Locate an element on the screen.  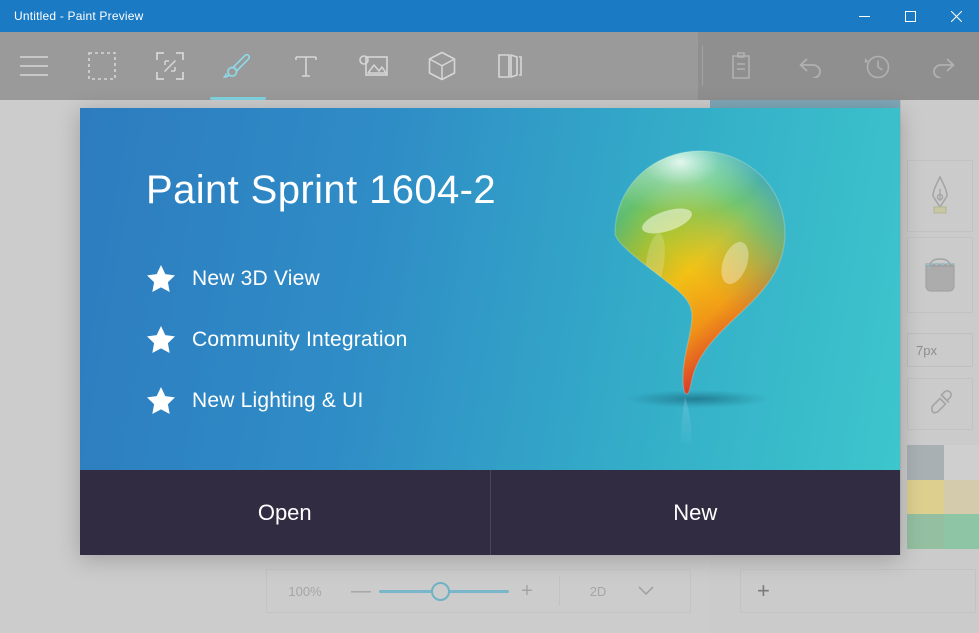
select-icon is located at coordinates (102, 66).